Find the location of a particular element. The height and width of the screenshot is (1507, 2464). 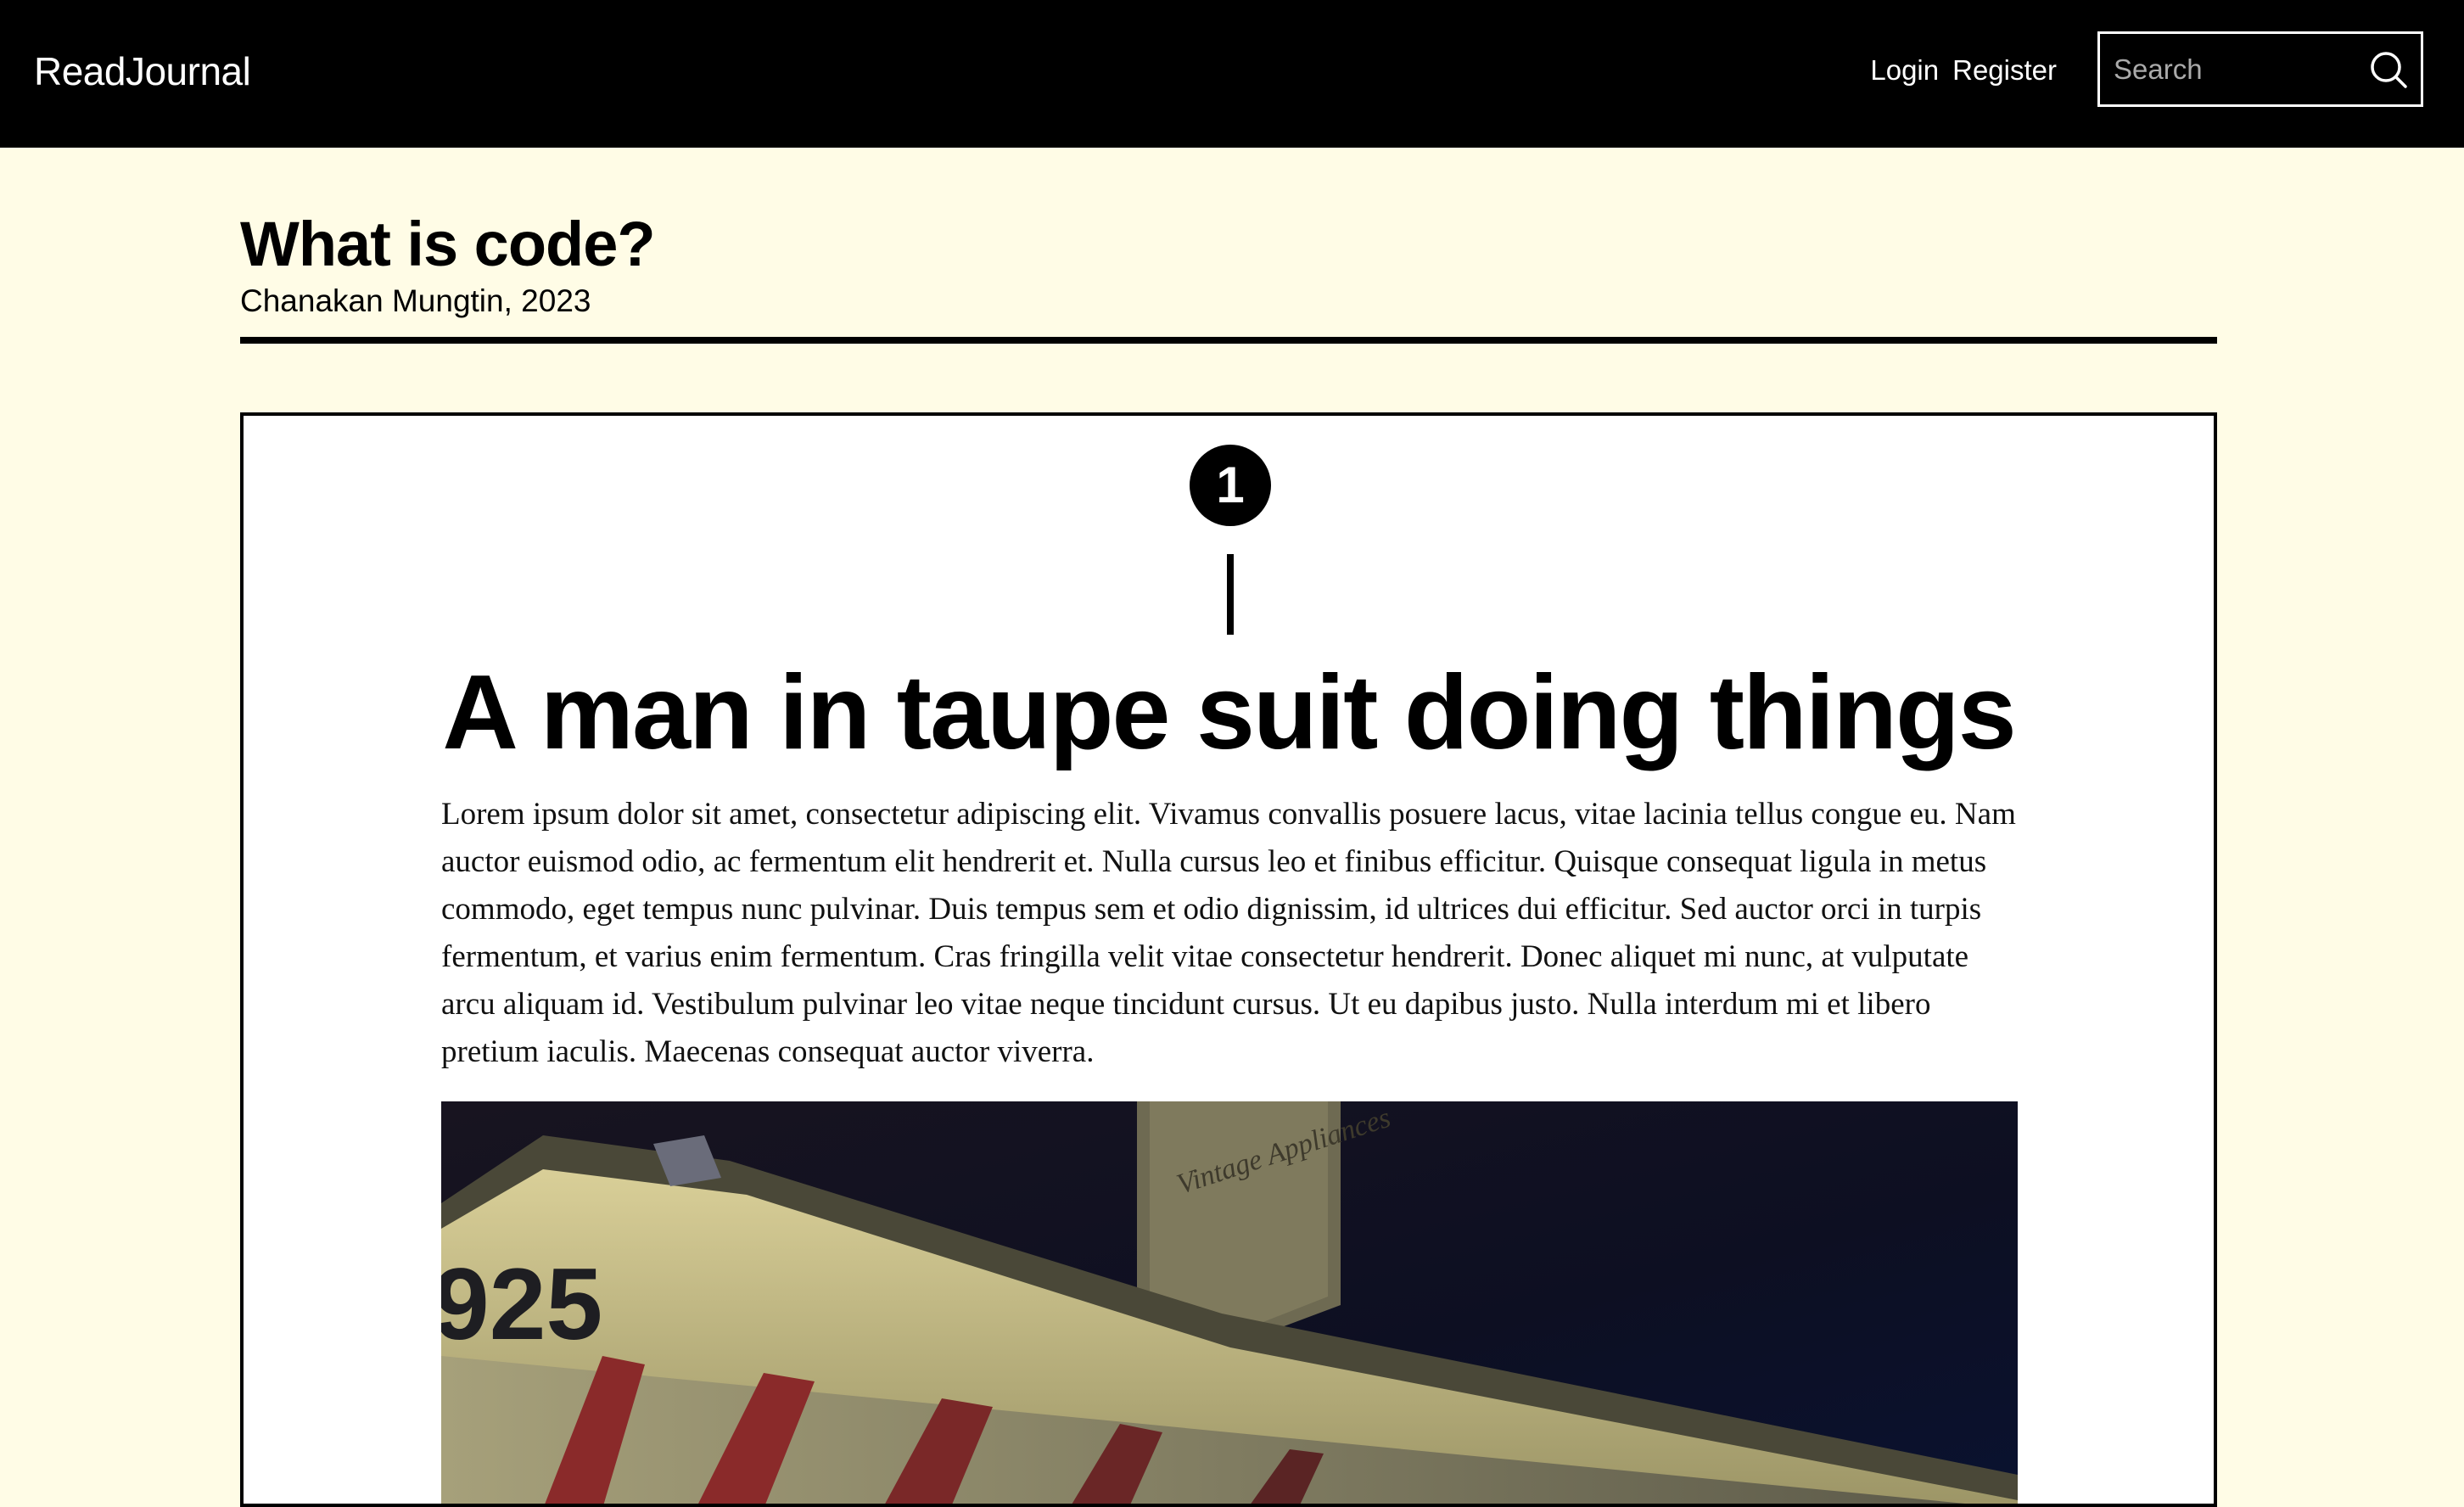

search-box is located at coordinates (2260, 69).